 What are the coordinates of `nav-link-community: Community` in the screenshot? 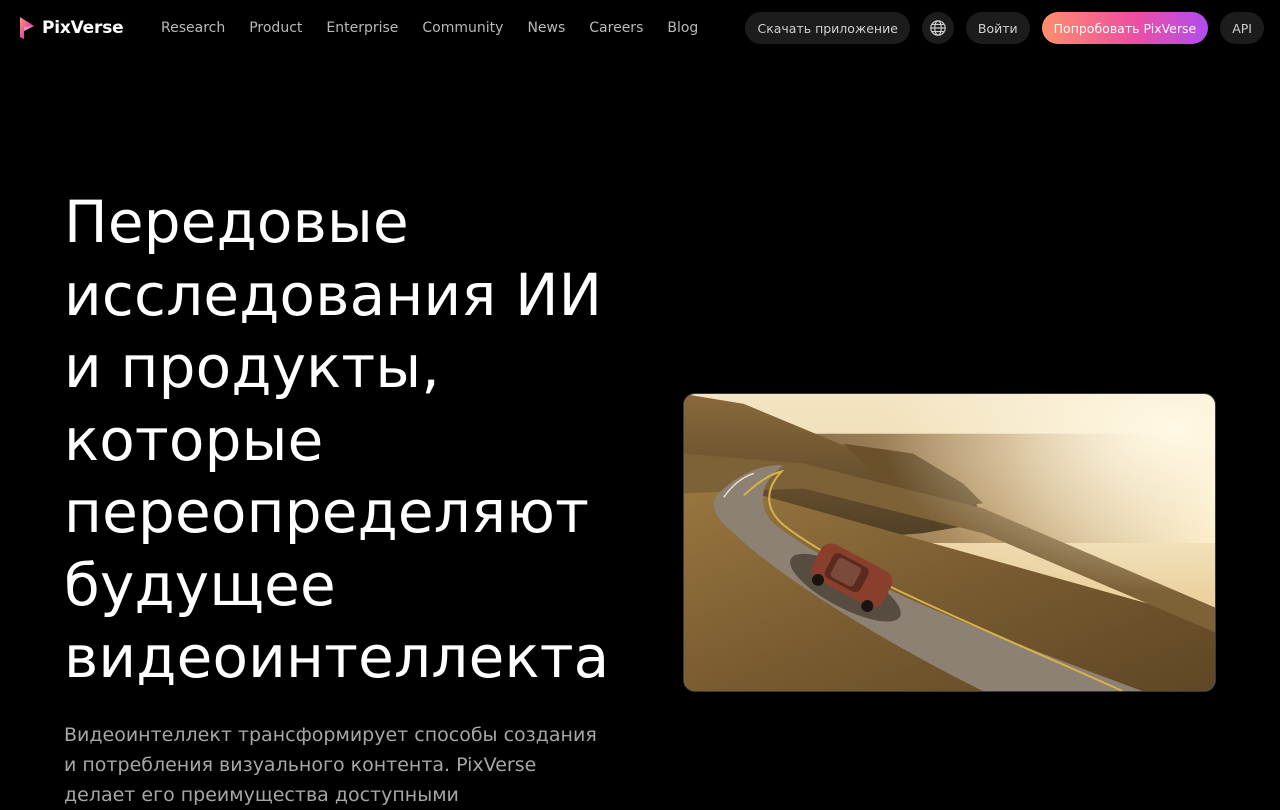 It's located at (462, 28).